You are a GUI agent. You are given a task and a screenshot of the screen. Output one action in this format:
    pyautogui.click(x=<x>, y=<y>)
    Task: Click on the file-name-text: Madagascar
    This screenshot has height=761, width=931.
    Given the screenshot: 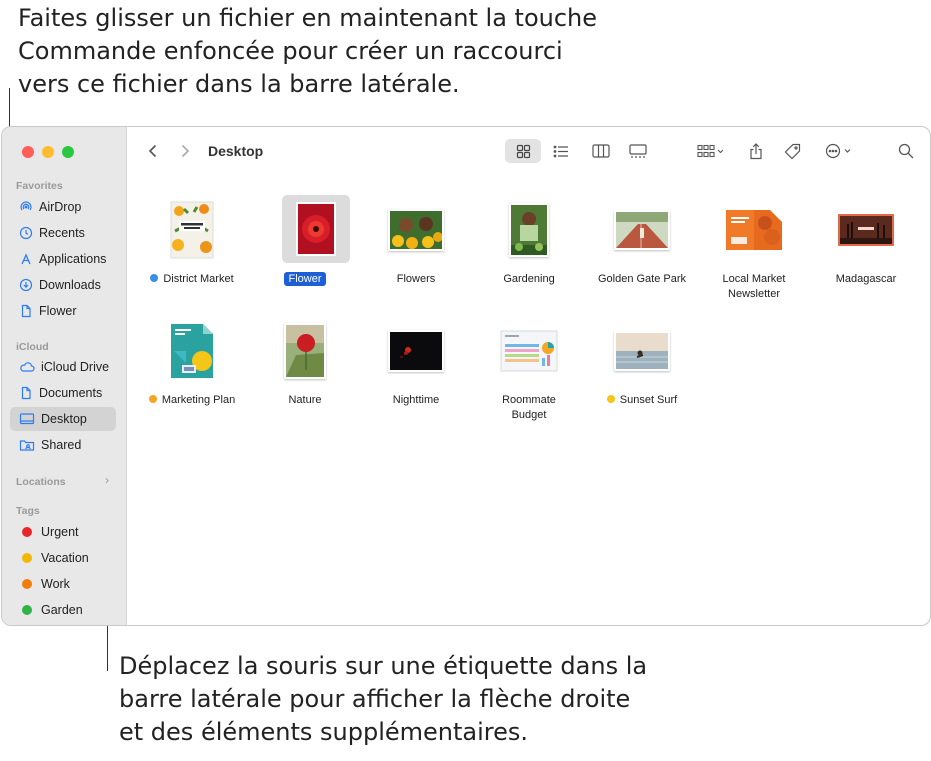 What is the action you would take?
    pyautogui.click(x=866, y=279)
    